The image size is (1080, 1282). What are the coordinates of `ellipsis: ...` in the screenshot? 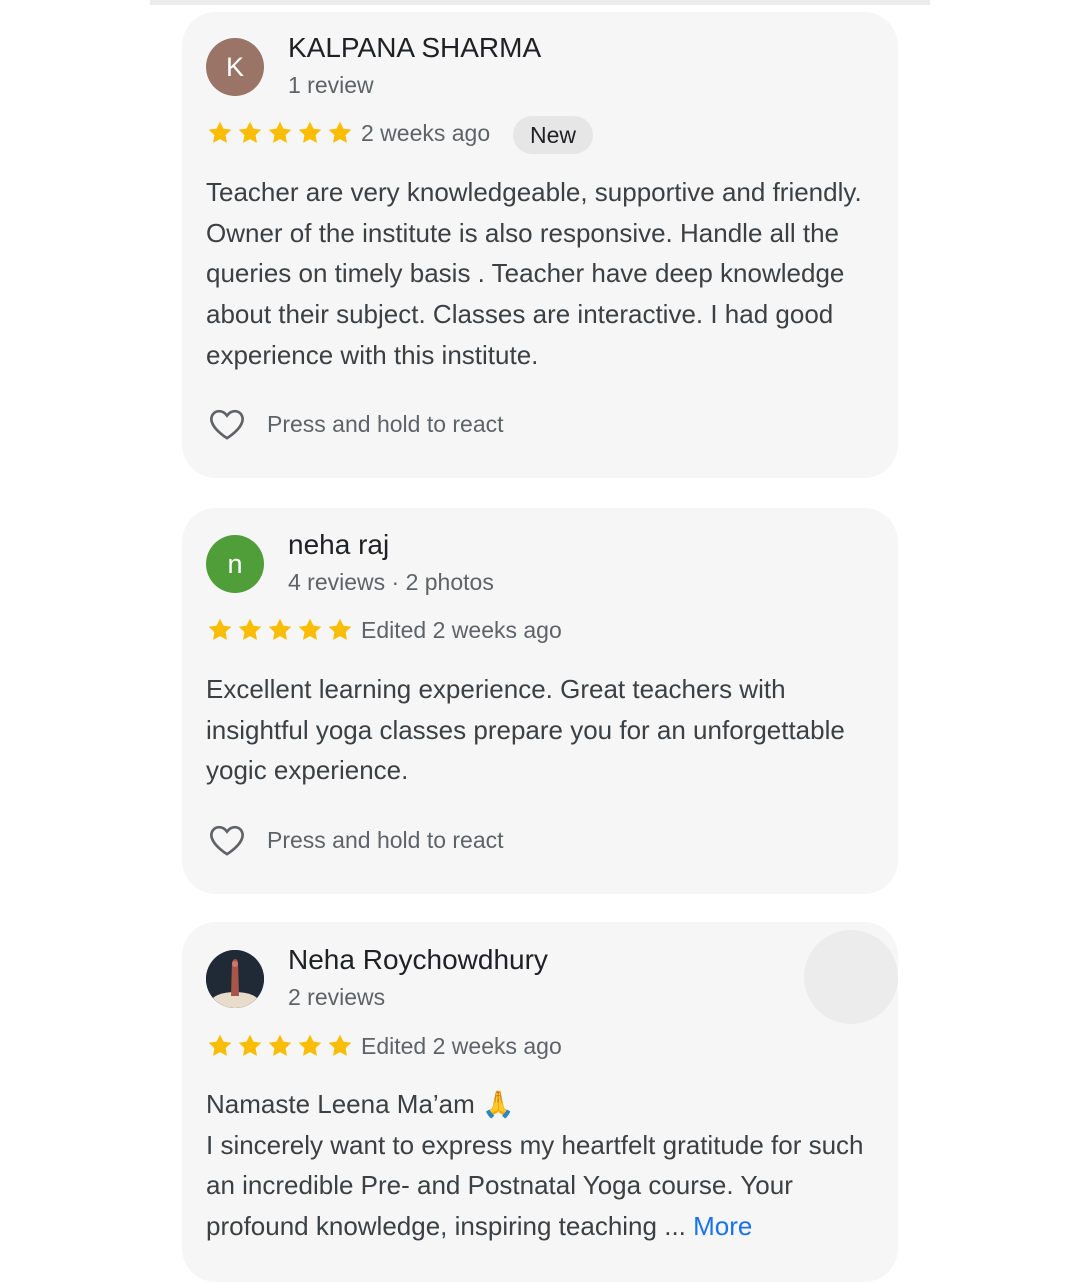 It's located at (675, 1226).